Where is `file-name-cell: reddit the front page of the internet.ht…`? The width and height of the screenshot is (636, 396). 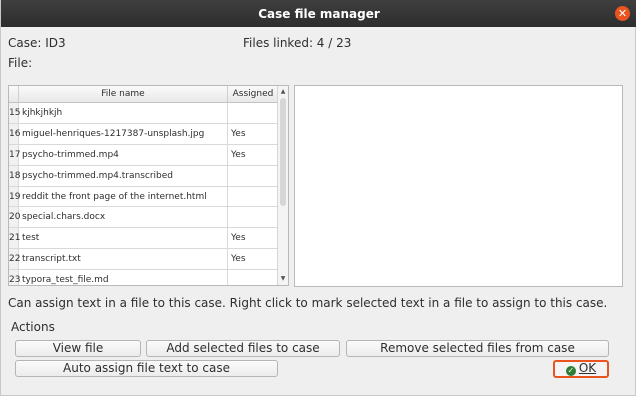 file-name-cell: reddit the front page of the internet.ht… is located at coordinates (123, 196).